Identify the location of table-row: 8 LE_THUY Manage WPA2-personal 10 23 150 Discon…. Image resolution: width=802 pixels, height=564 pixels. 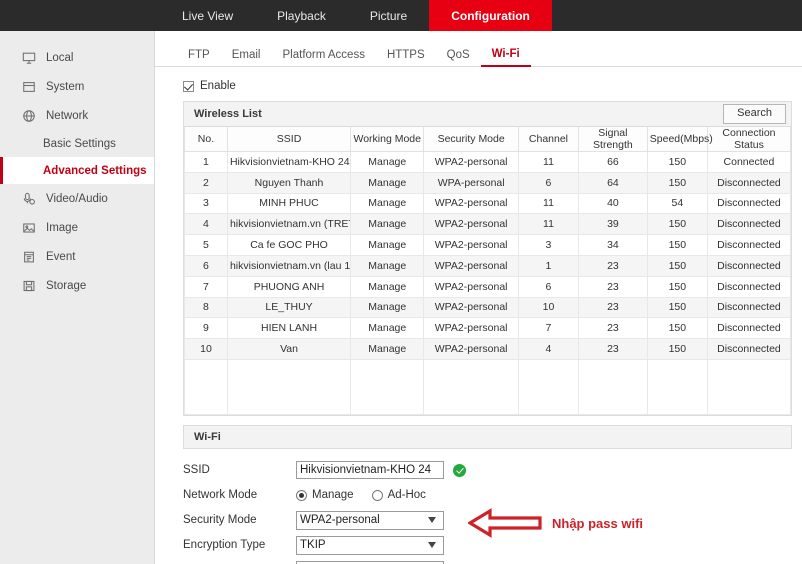
(488, 307).